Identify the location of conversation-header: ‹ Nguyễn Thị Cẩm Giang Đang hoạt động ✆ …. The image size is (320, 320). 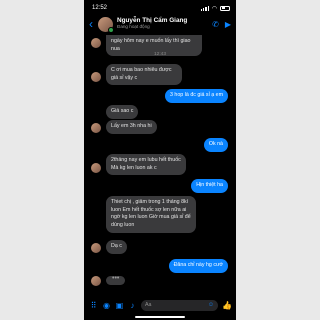
(160, 24).